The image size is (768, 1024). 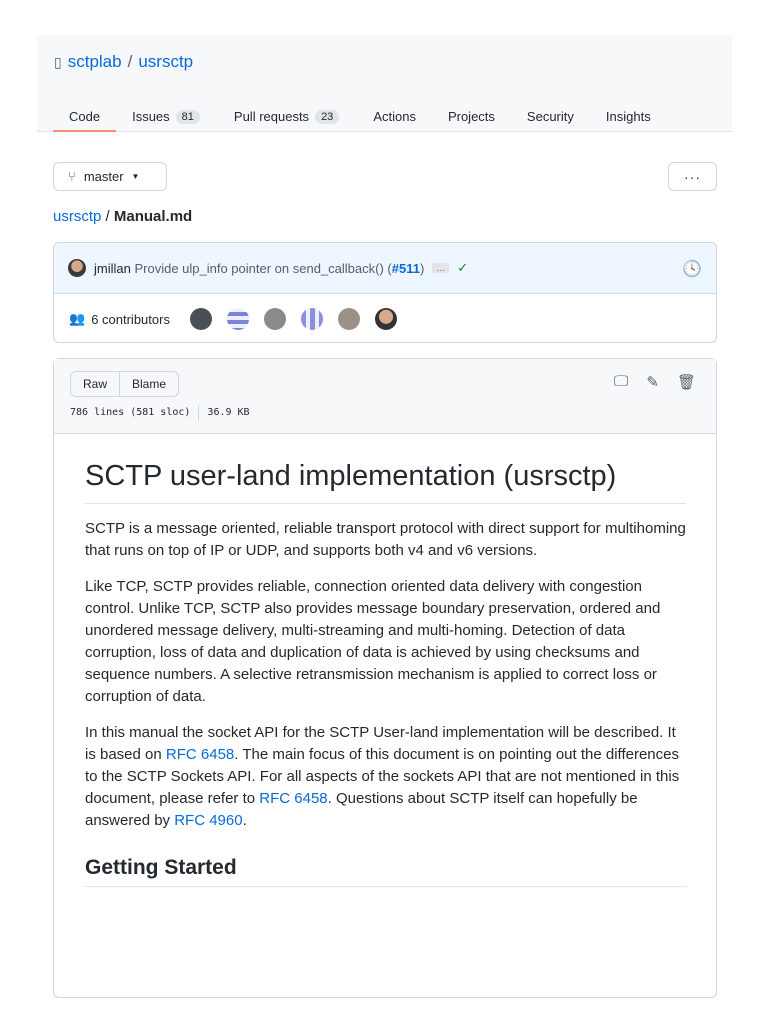 What do you see at coordinates (621, 382) in the screenshot?
I see `desktop-icon: 🖵` at bounding box center [621, 382].